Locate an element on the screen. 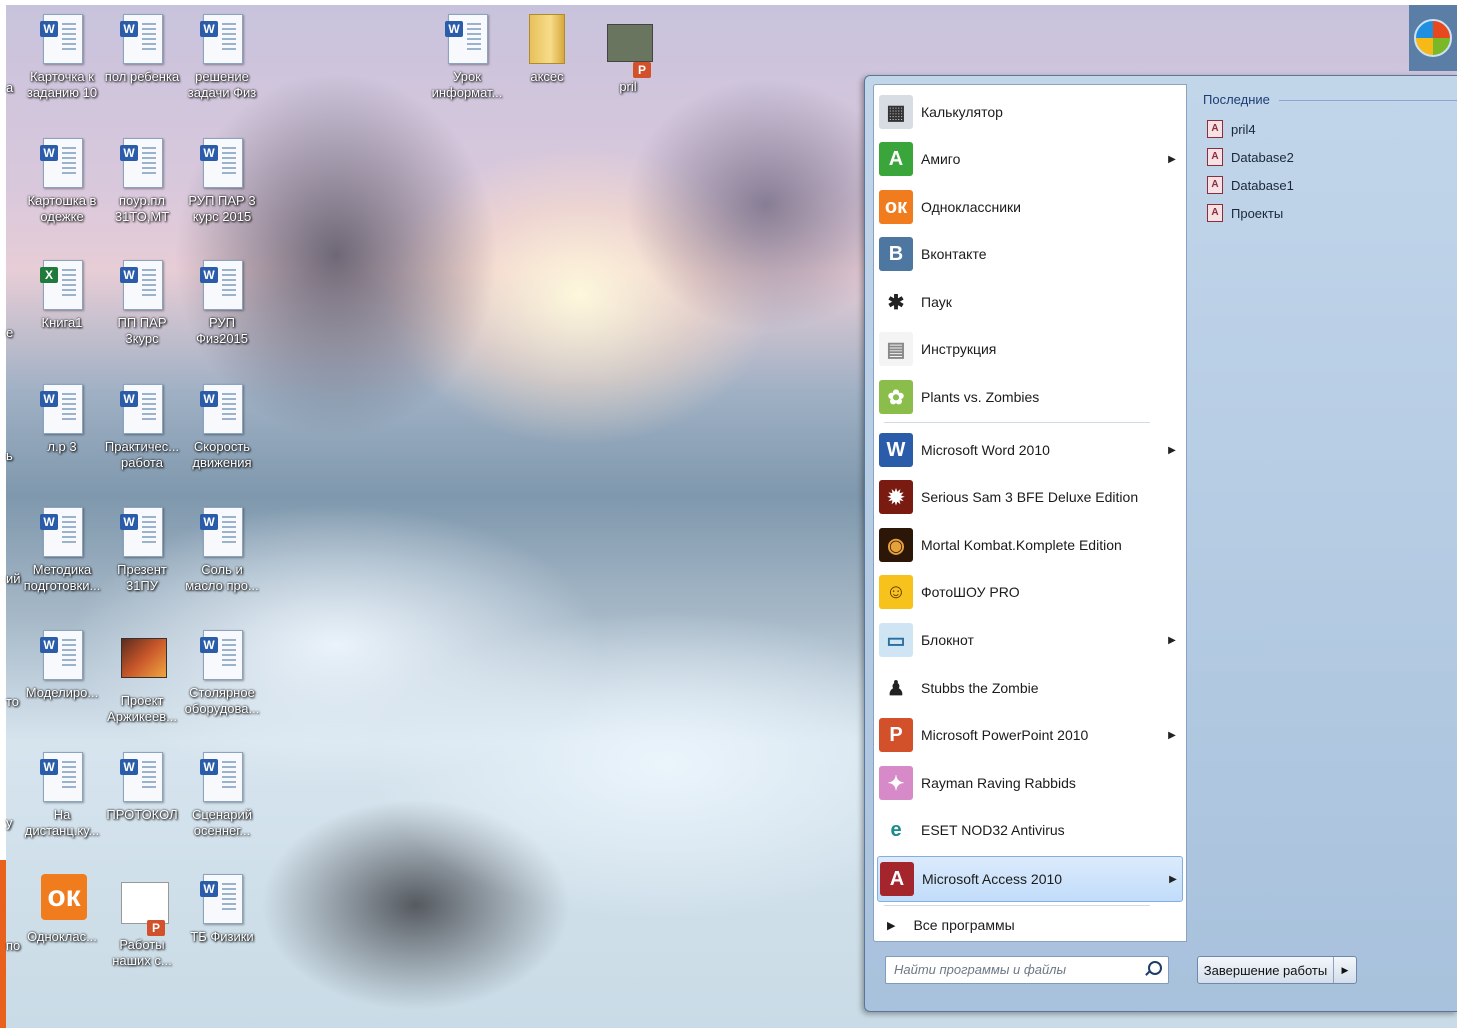  mortal-kombat-icon: ◉ is located at coordinates (896, 545).